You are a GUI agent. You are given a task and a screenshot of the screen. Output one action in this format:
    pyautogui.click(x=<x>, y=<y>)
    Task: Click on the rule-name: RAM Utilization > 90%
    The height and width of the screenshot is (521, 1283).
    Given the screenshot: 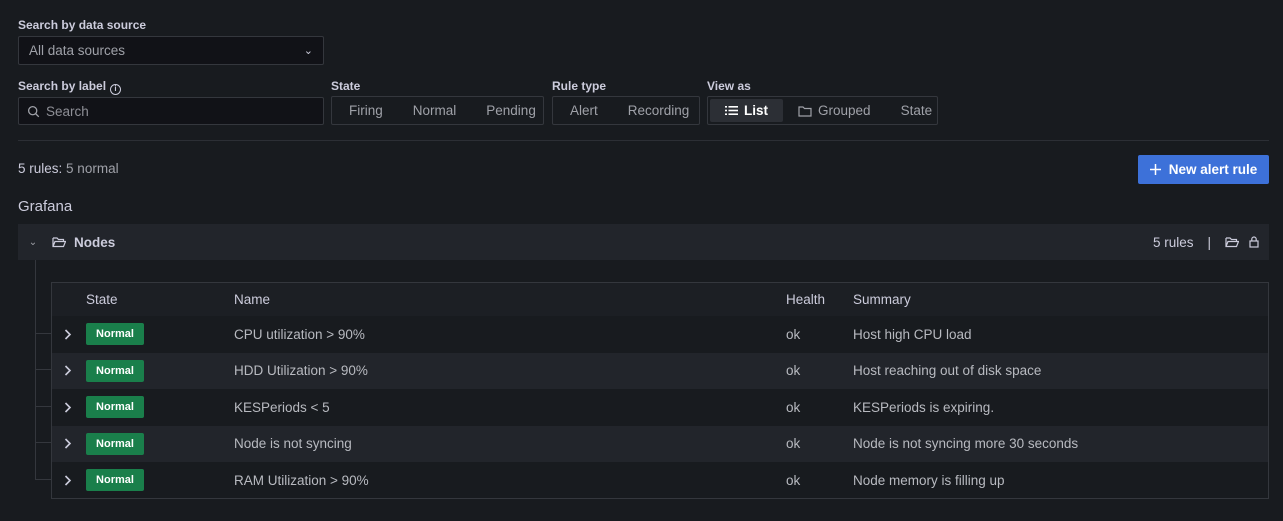 What is the action you would take?
    pyautogui.click(x=301, y=480)
    